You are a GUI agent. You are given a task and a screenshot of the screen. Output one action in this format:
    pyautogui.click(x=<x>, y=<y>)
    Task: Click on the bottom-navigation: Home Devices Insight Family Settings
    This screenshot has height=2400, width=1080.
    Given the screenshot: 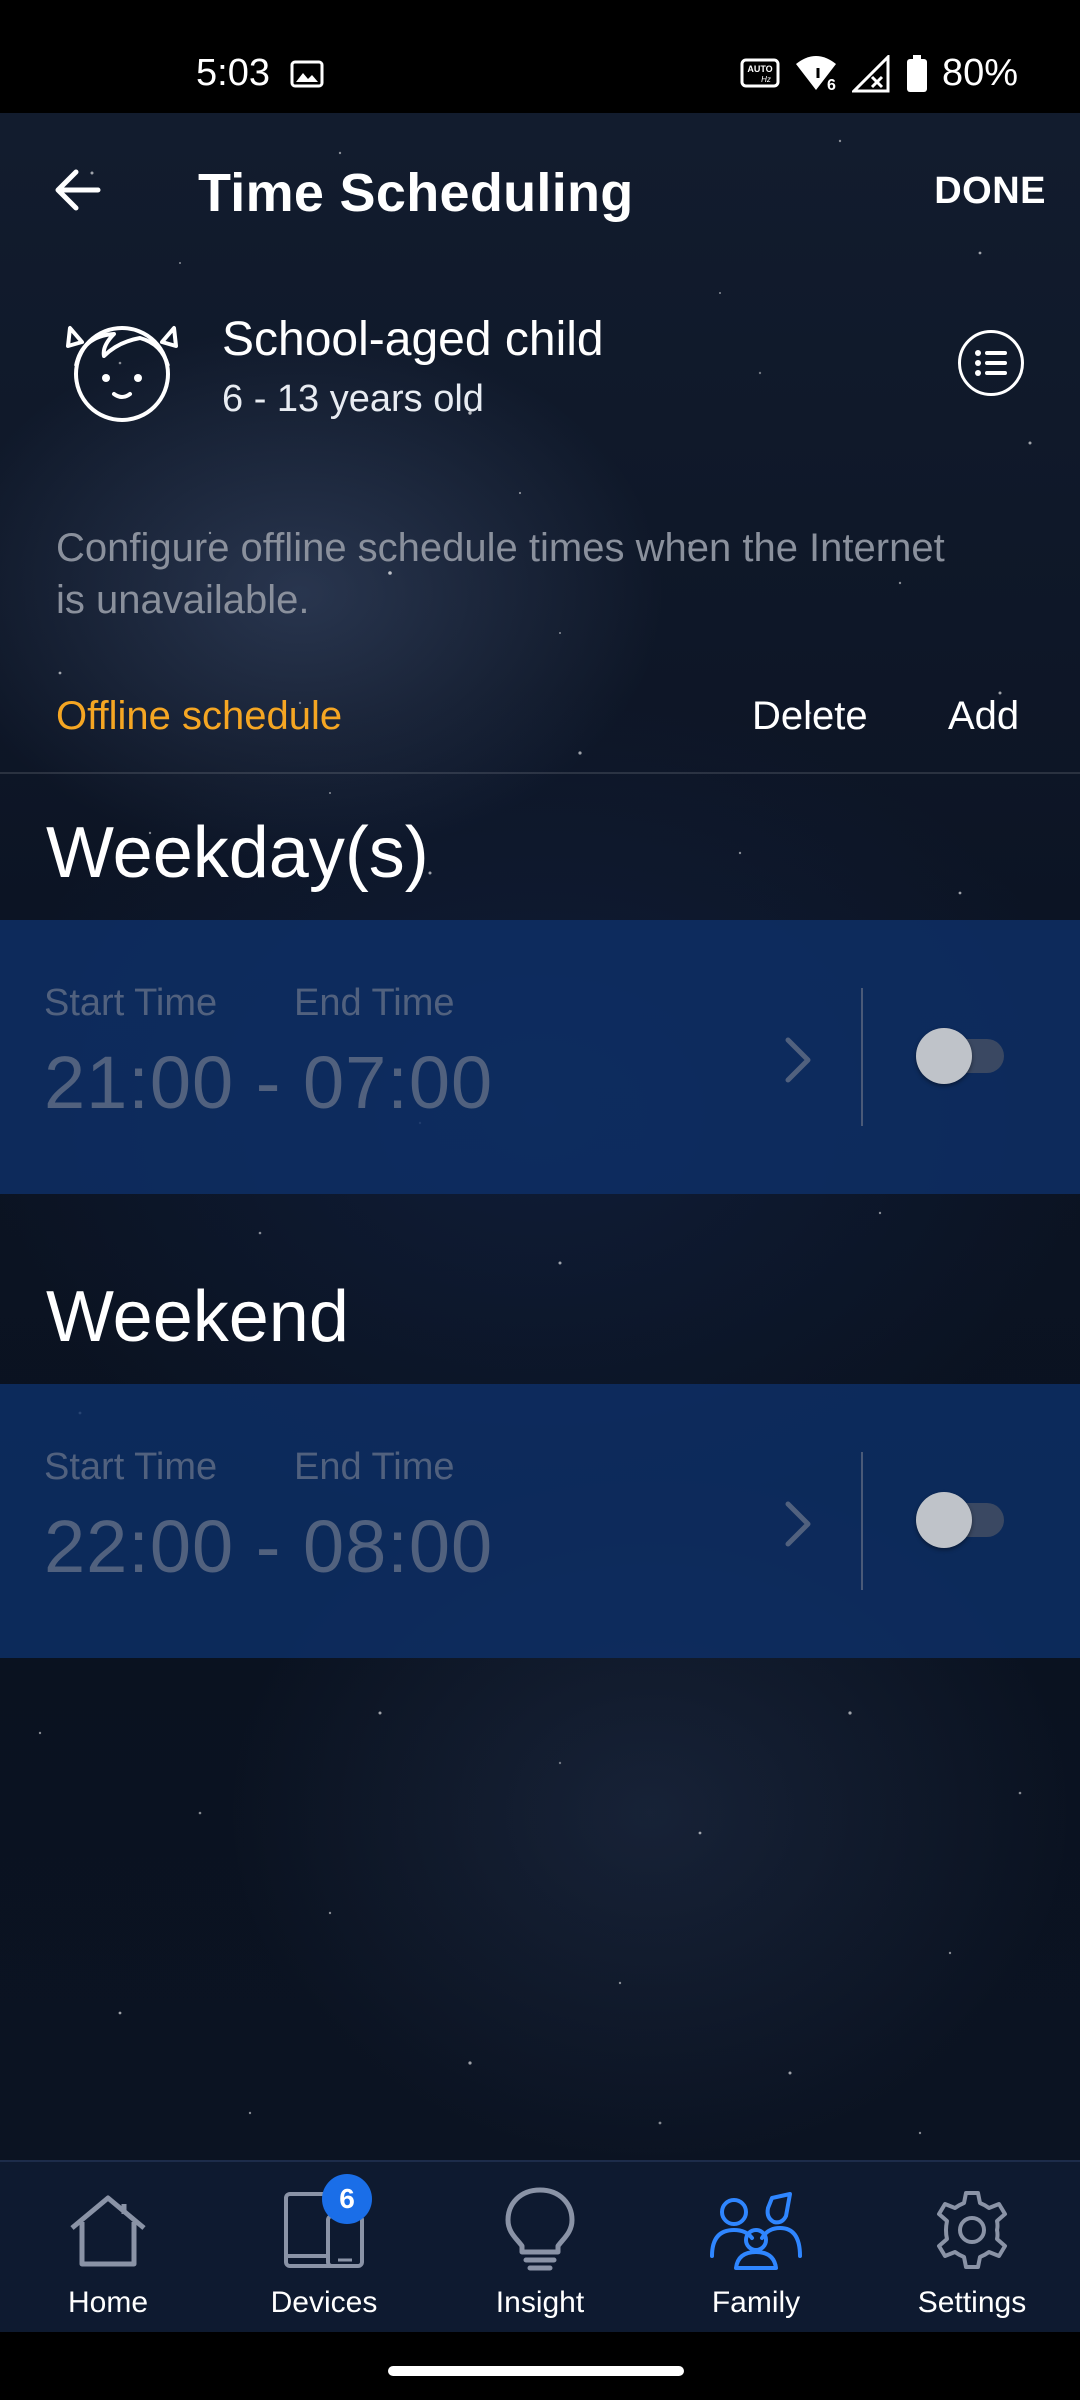 What is the action you would take?
    pyautogui.click(x=540, y=2246)
    